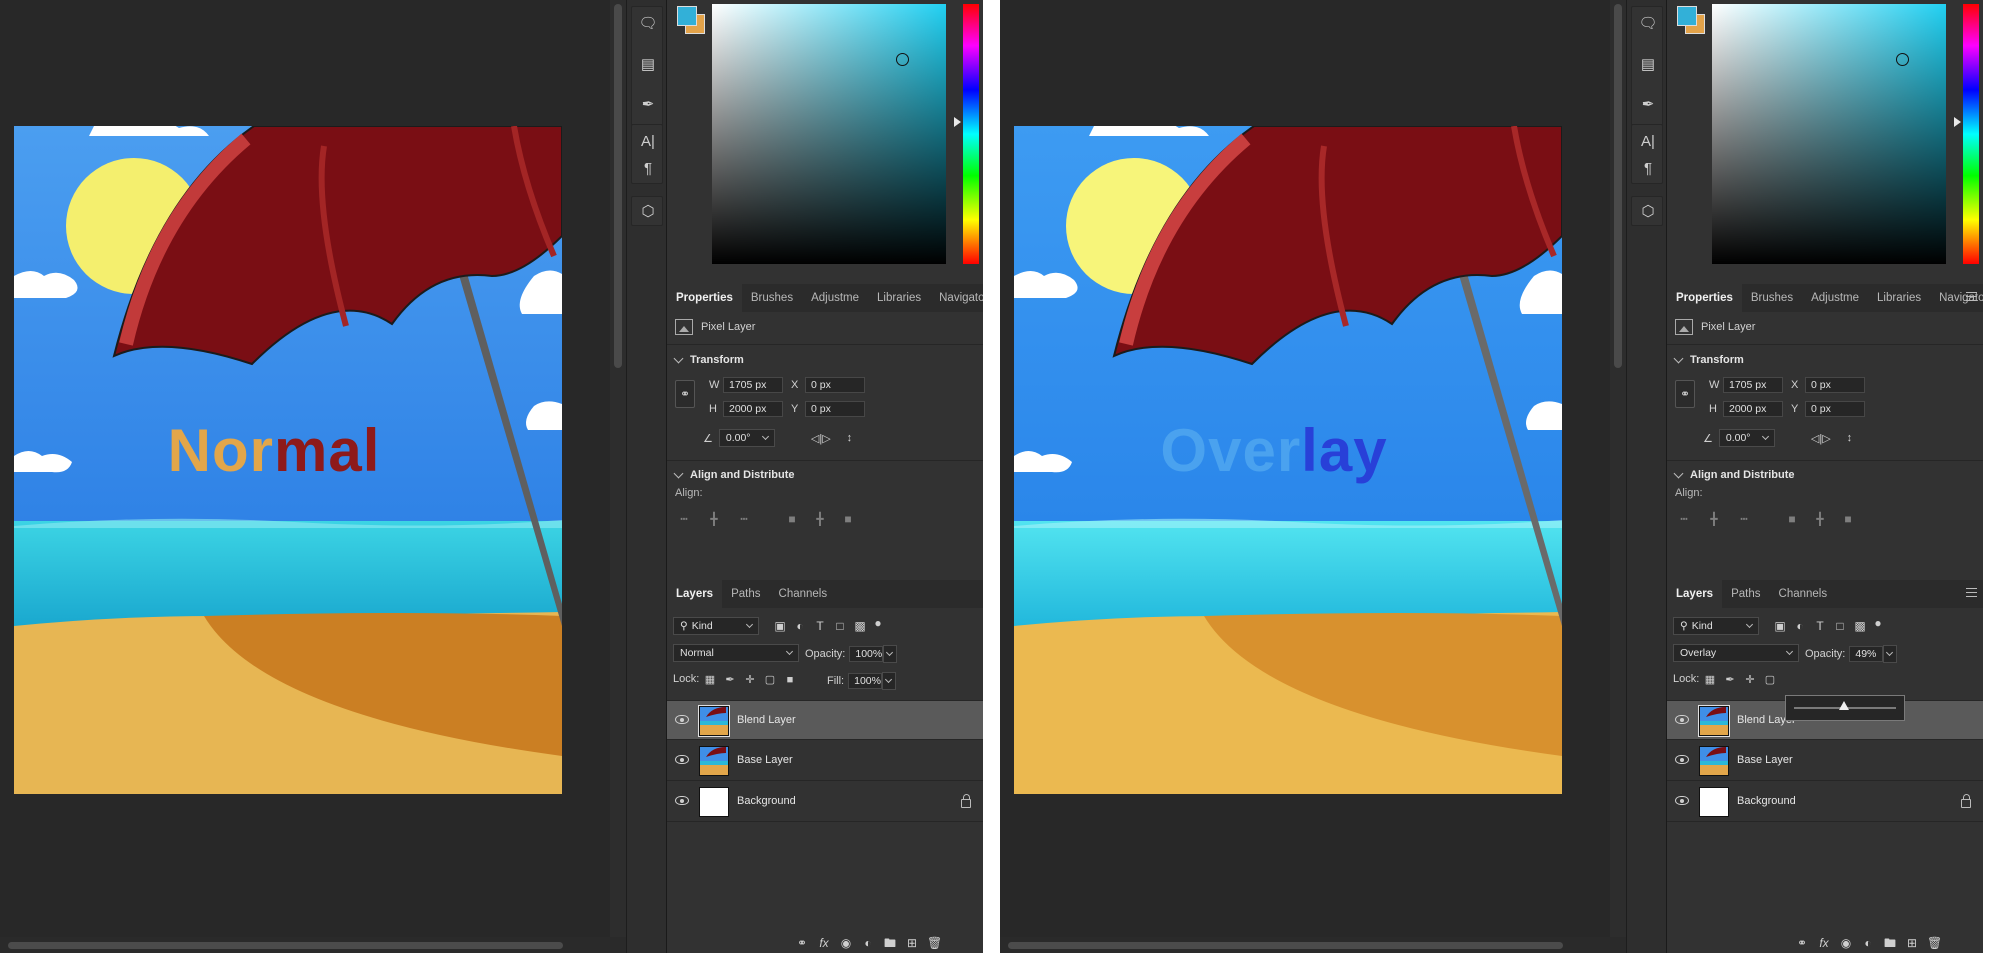 The width and height of the screenshot is (2000, 953). What do you see at coordinates (695, 594) in the screenshot?
I see `tab-layers: Layers` at bounding box center [695, 594].